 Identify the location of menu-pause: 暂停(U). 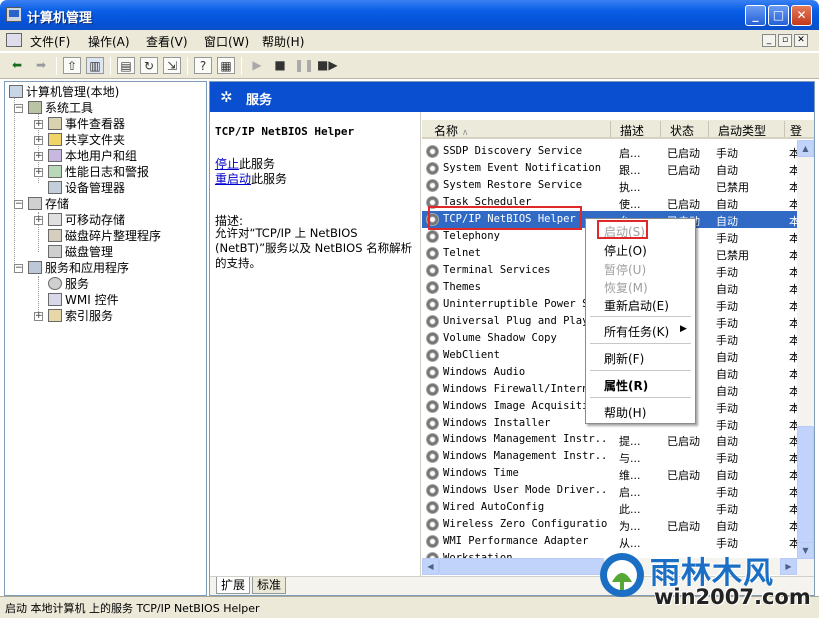
(625, 269).